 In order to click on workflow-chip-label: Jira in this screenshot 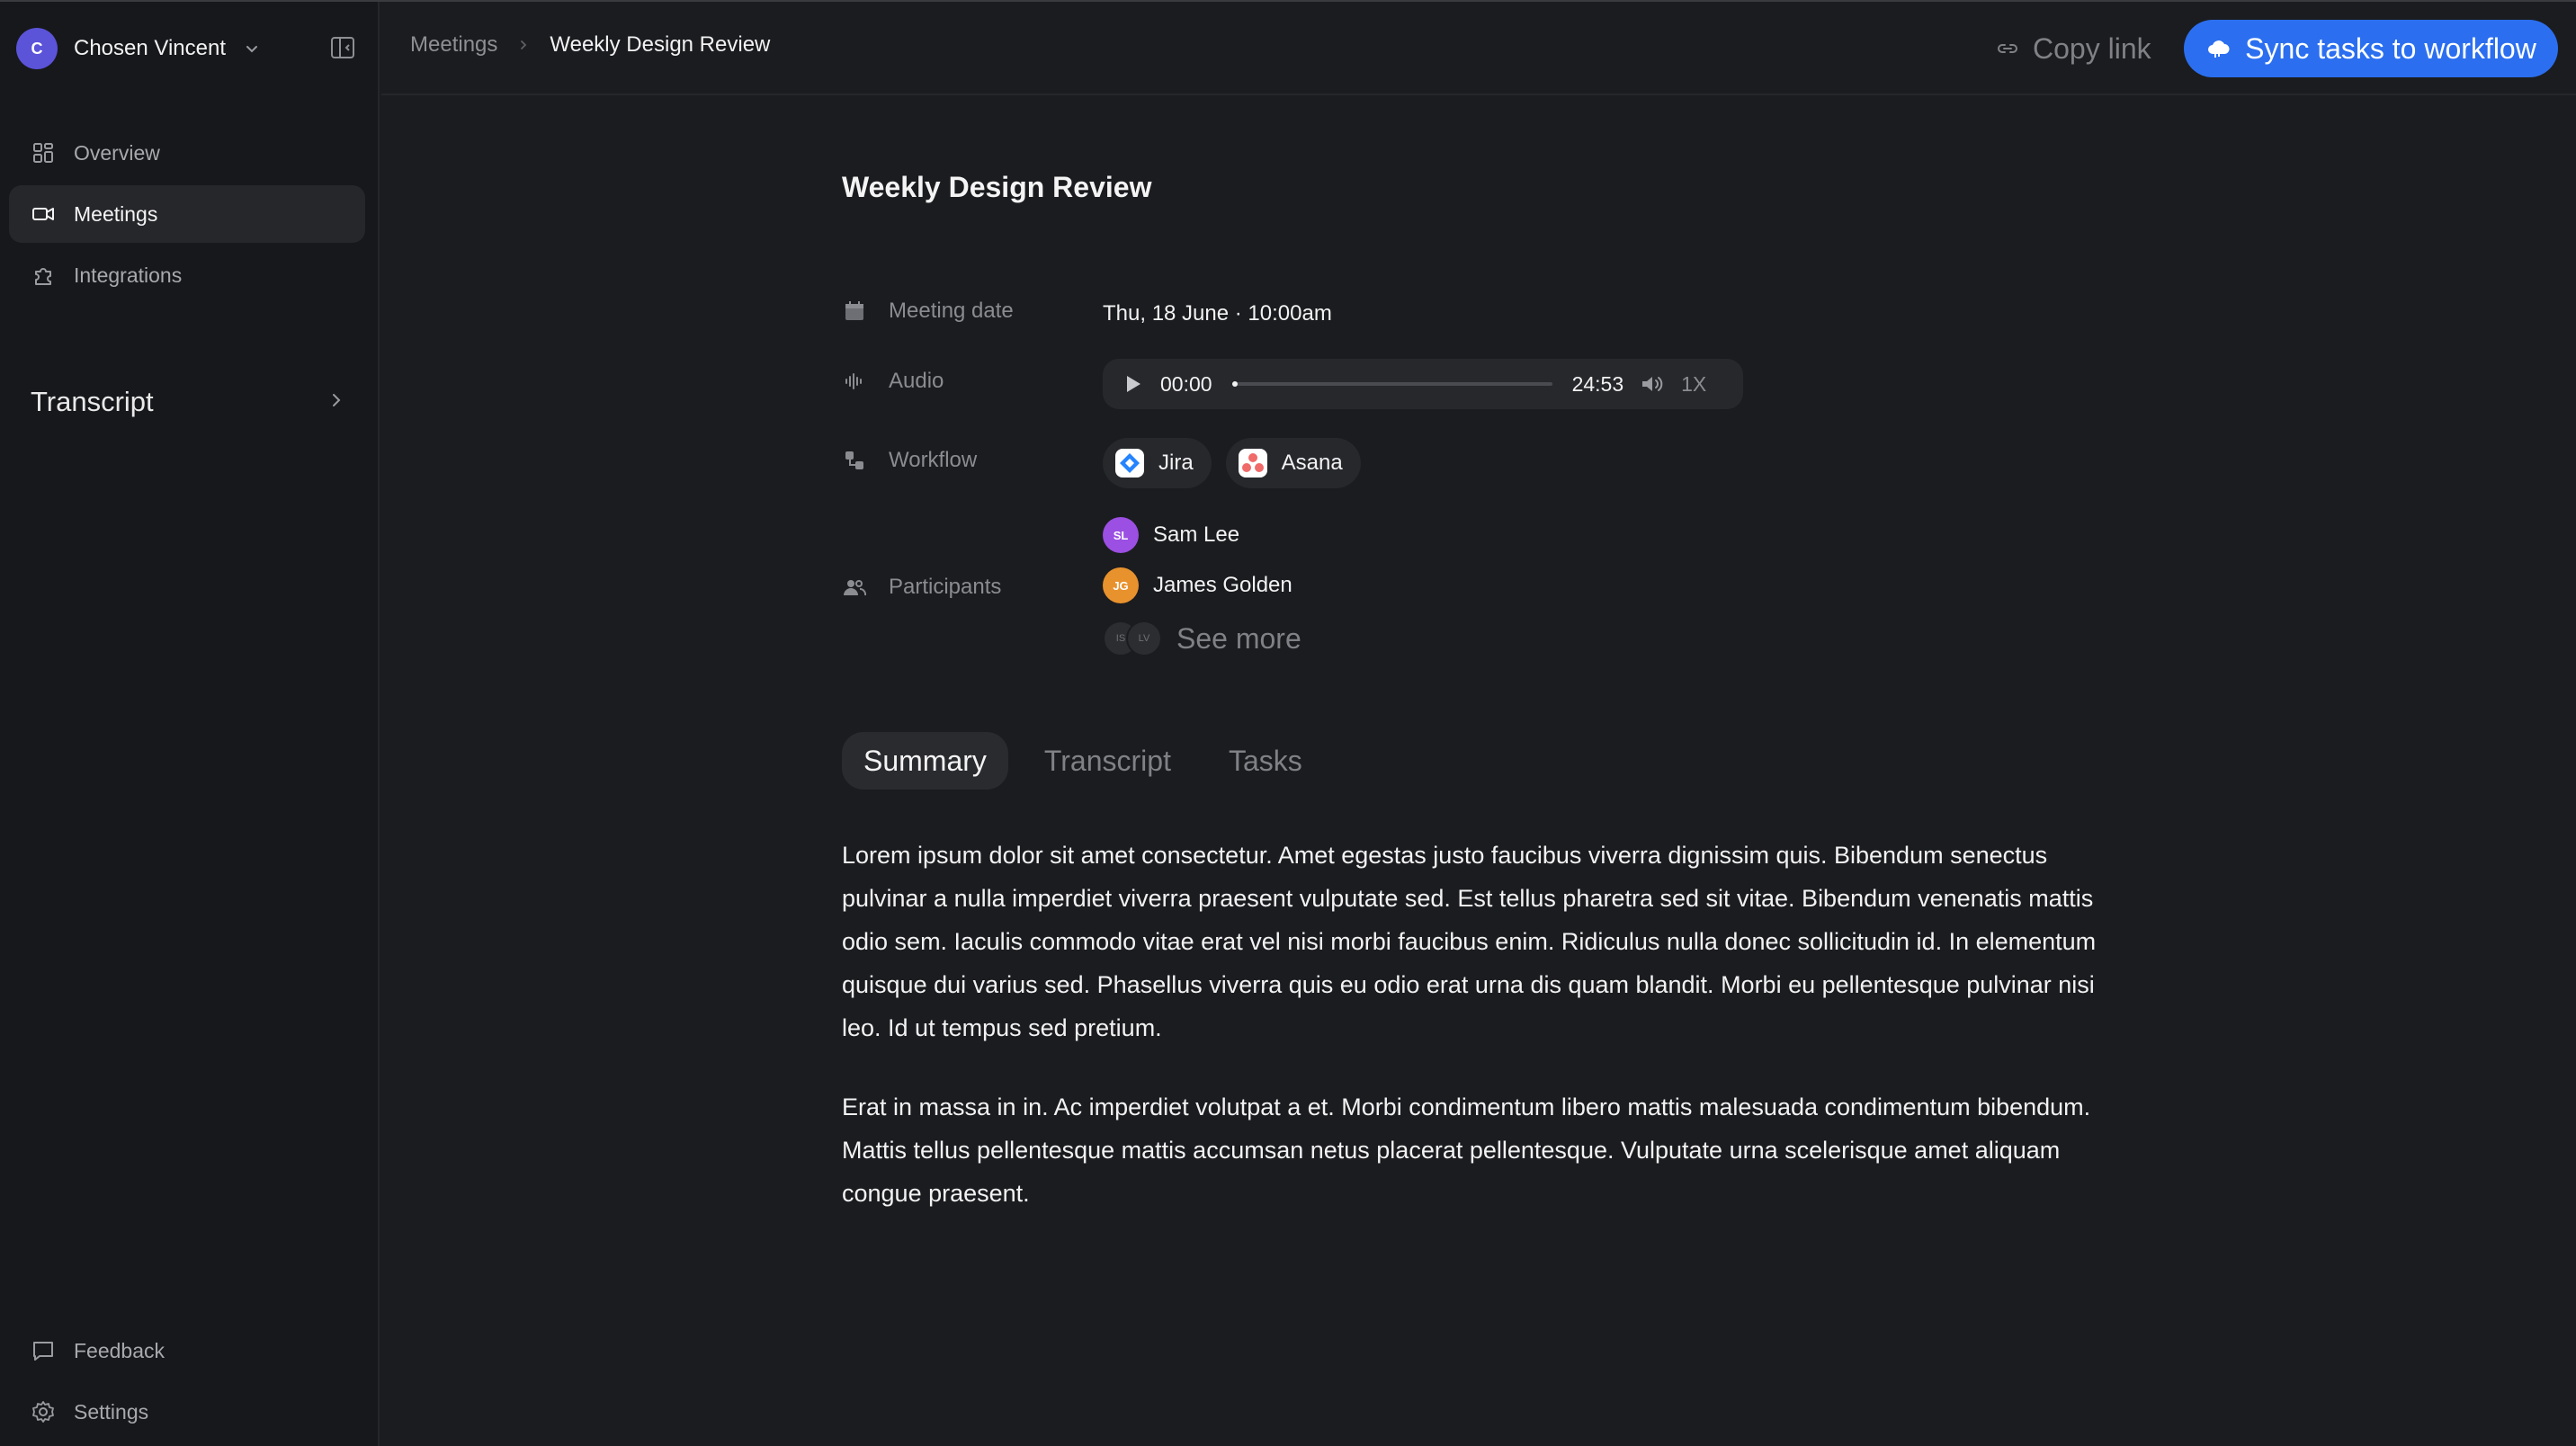, I will do `click(1176, 463)`.